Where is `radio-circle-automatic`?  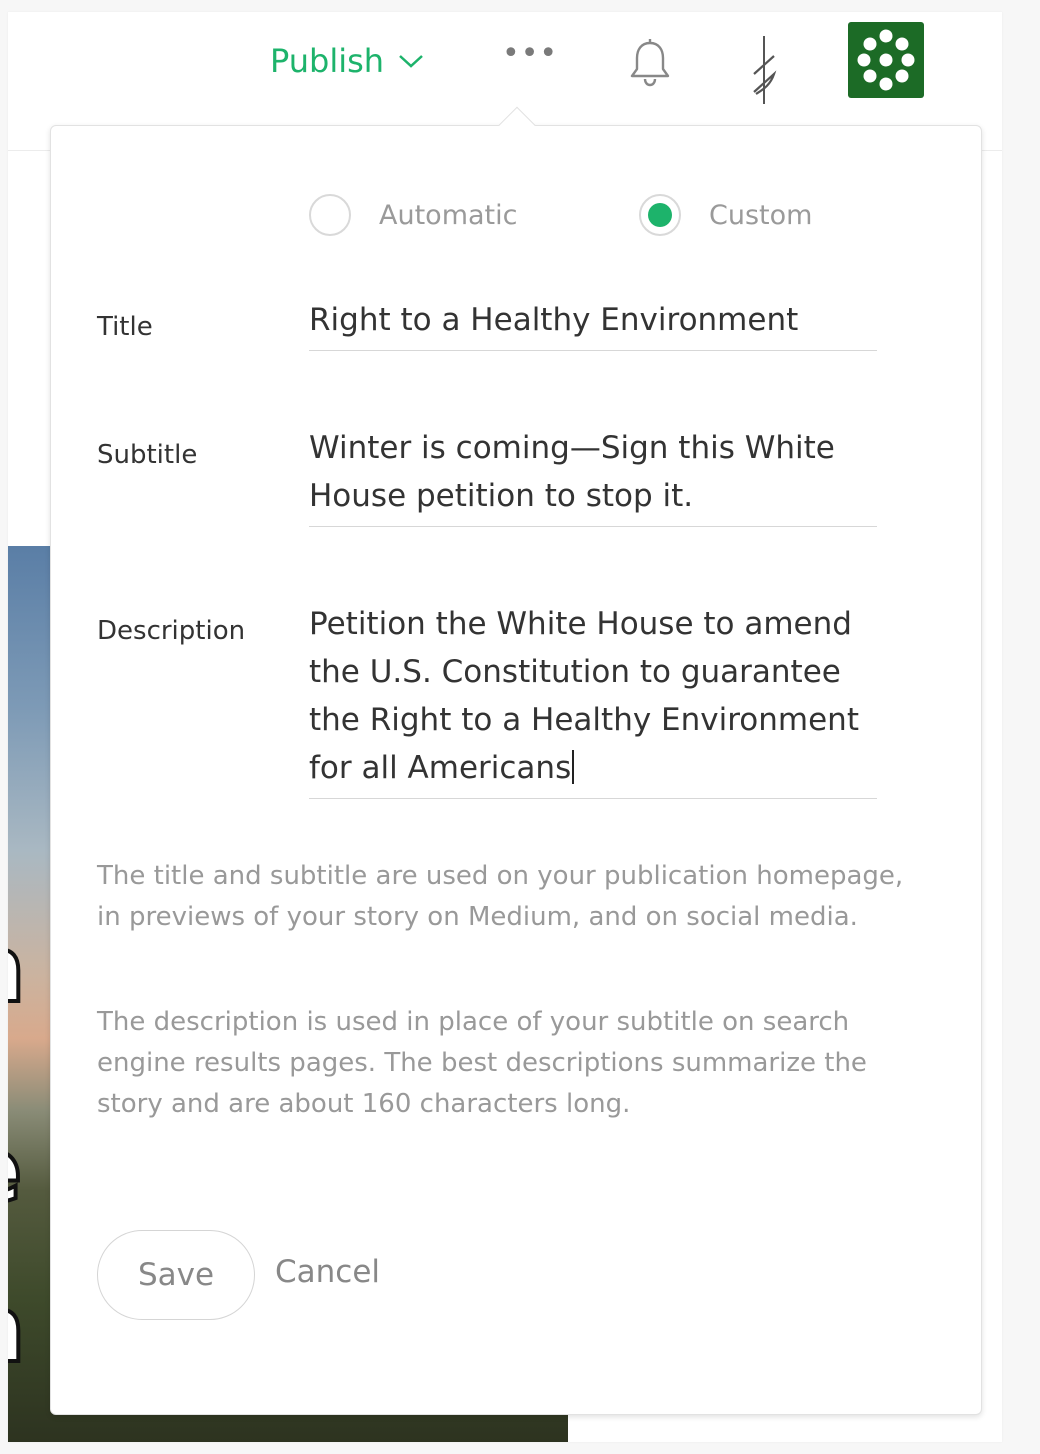 radio-circle-automatic is located at coordinates (330, 215).